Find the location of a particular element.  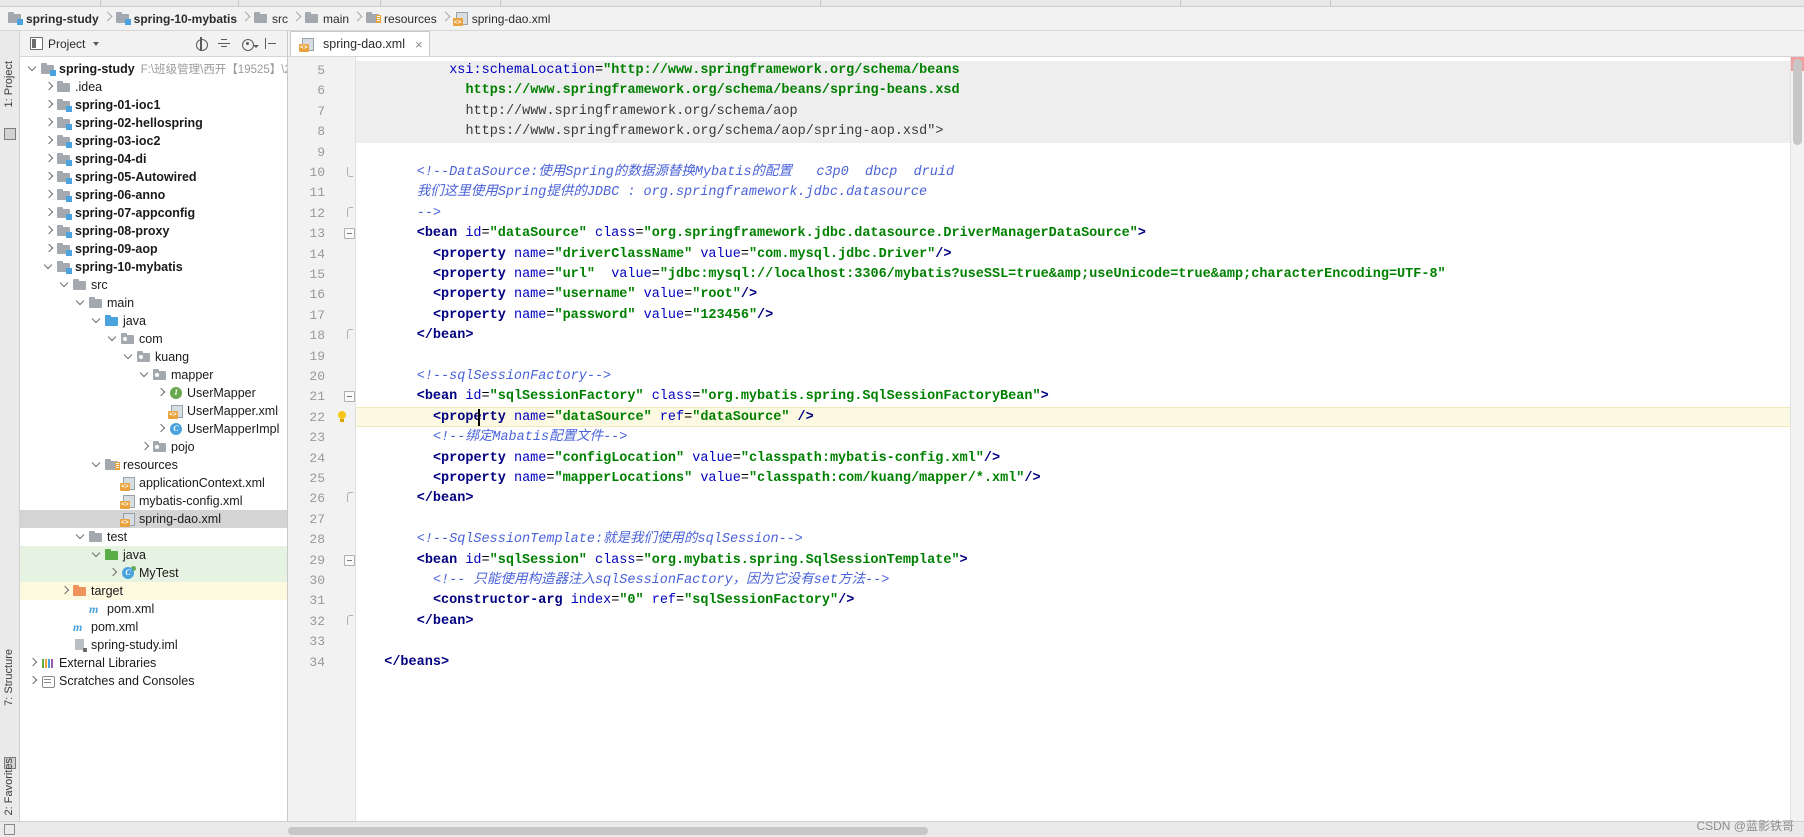

tree-node-external-libraries: External Libraries is located at coordinates (153, 663).